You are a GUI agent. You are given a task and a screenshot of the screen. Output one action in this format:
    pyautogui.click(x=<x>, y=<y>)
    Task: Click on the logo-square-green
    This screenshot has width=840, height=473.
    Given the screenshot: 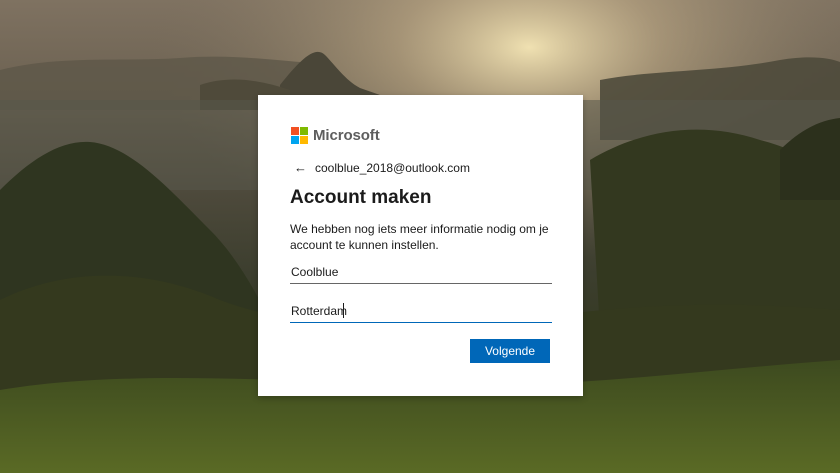 What is the action you would take?
    pyautogui.click(x=304, y=131)
    